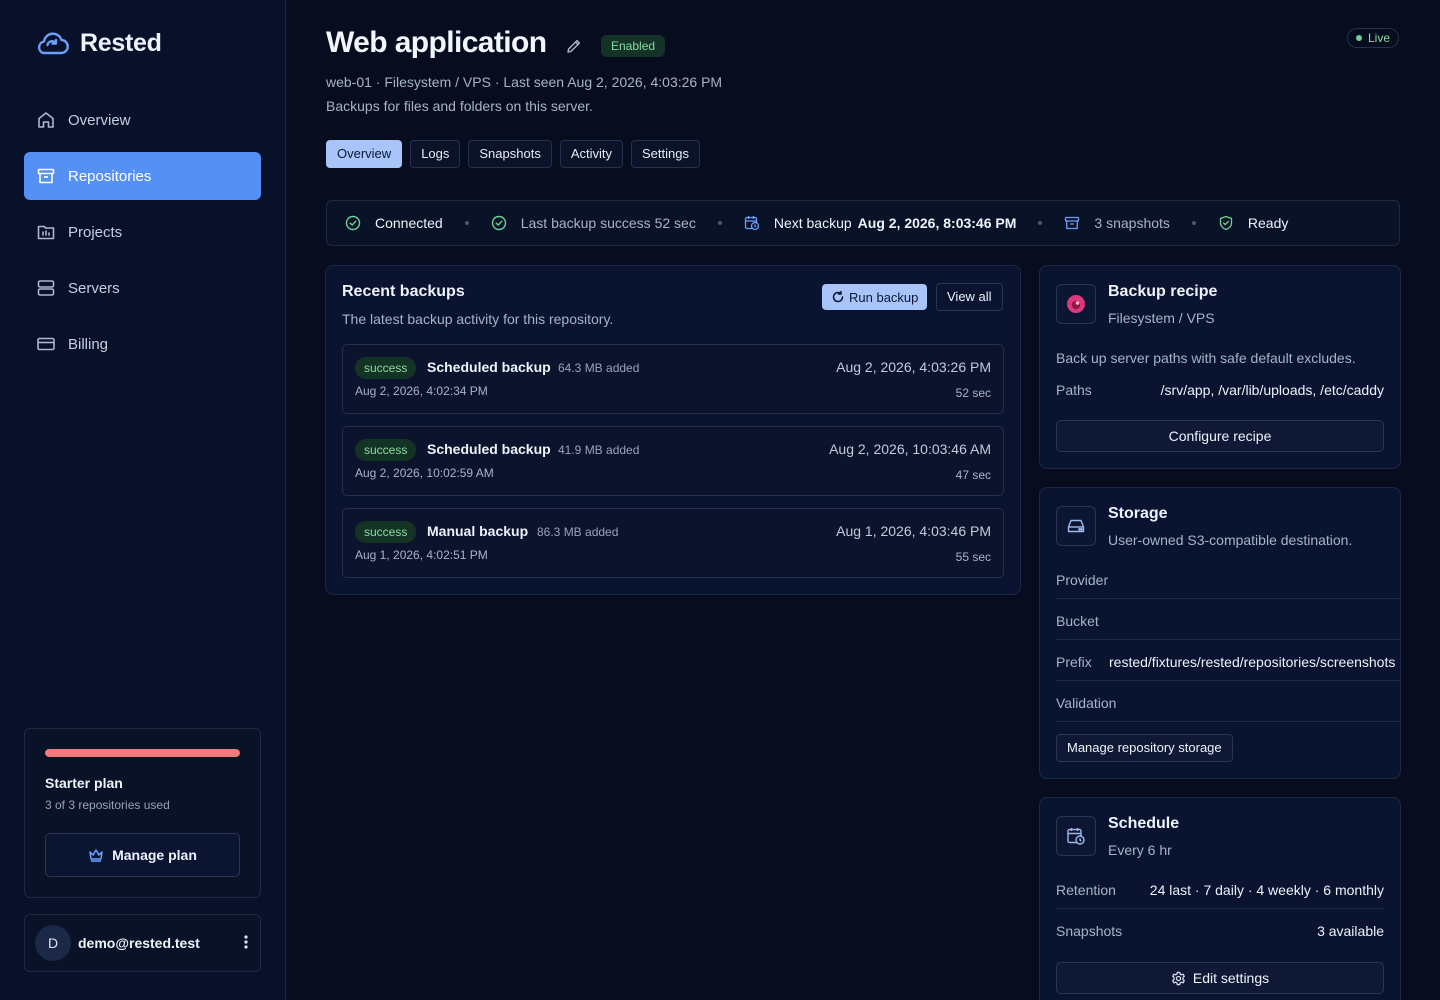 The width and height of the screenshot is (1440, 1000). What do you see at coordinates (1266, 890) in the screenshot?
I see `retention-value: 24 last · 7 daily · 4 weekly · 6 monthly` at bounding box center [1266, 890].